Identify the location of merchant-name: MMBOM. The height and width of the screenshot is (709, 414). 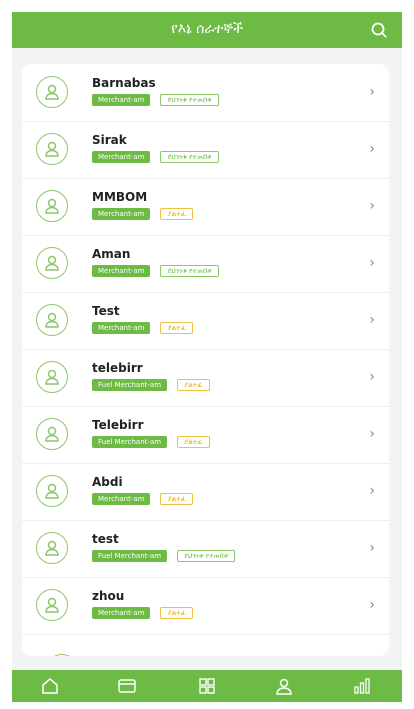
(120, 197).